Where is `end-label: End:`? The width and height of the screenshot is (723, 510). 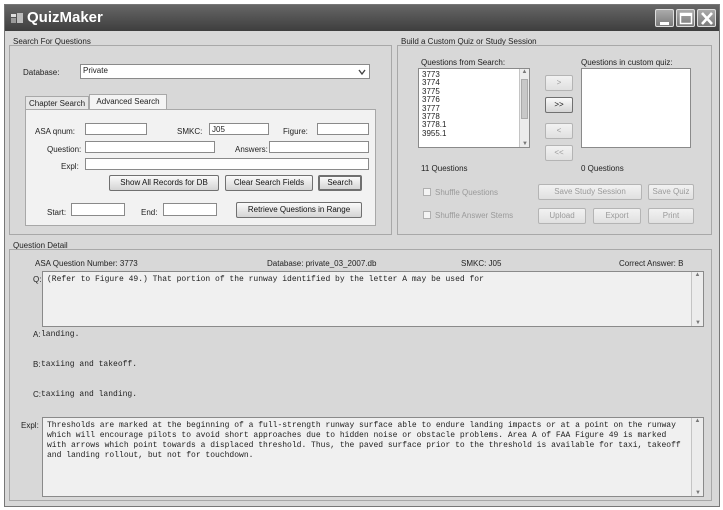
end-label: End: is located at coordinates (149, 212).